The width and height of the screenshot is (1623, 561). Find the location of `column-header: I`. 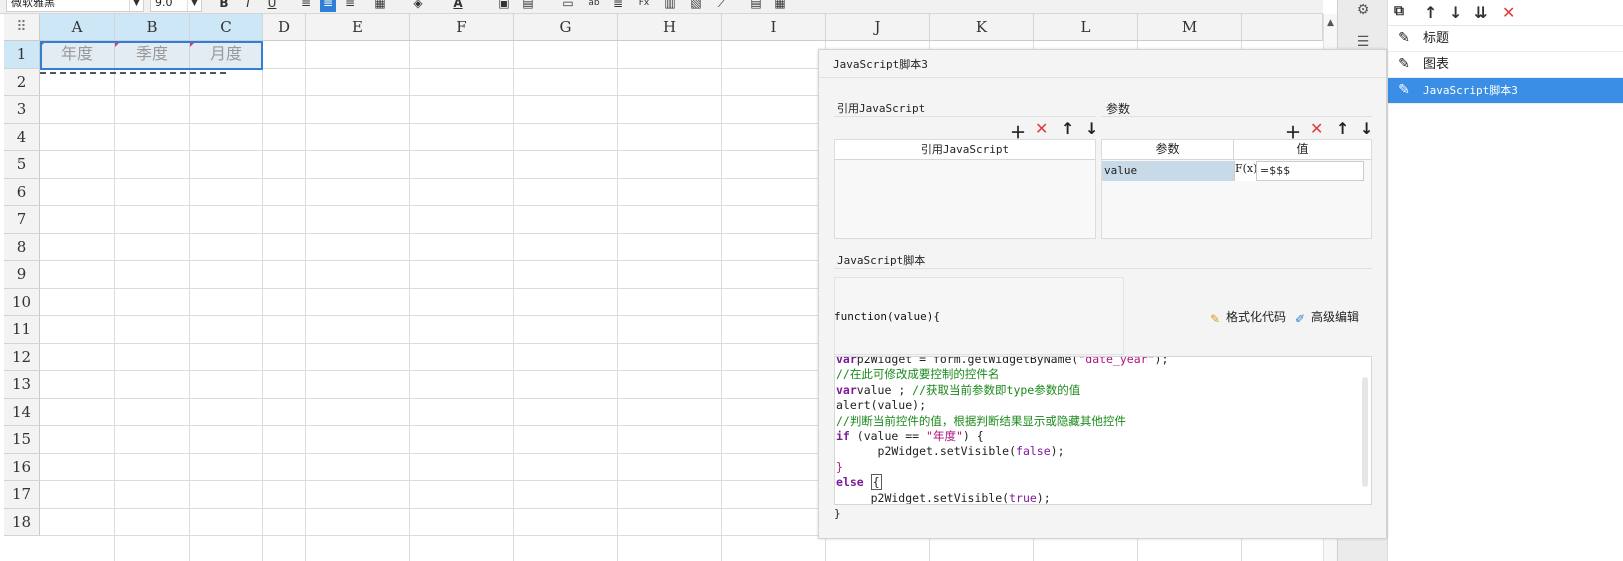

column-header: I is located at coordinates (774, 27).